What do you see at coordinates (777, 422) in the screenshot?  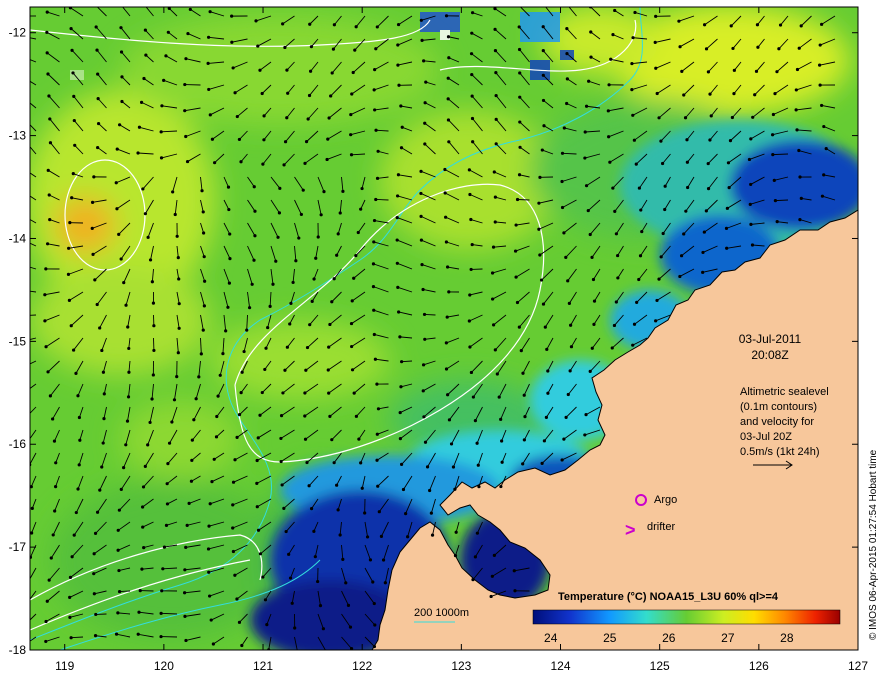 I see `altimetry-caption-line-3: and velocity for` at bounding box center [777, 422].